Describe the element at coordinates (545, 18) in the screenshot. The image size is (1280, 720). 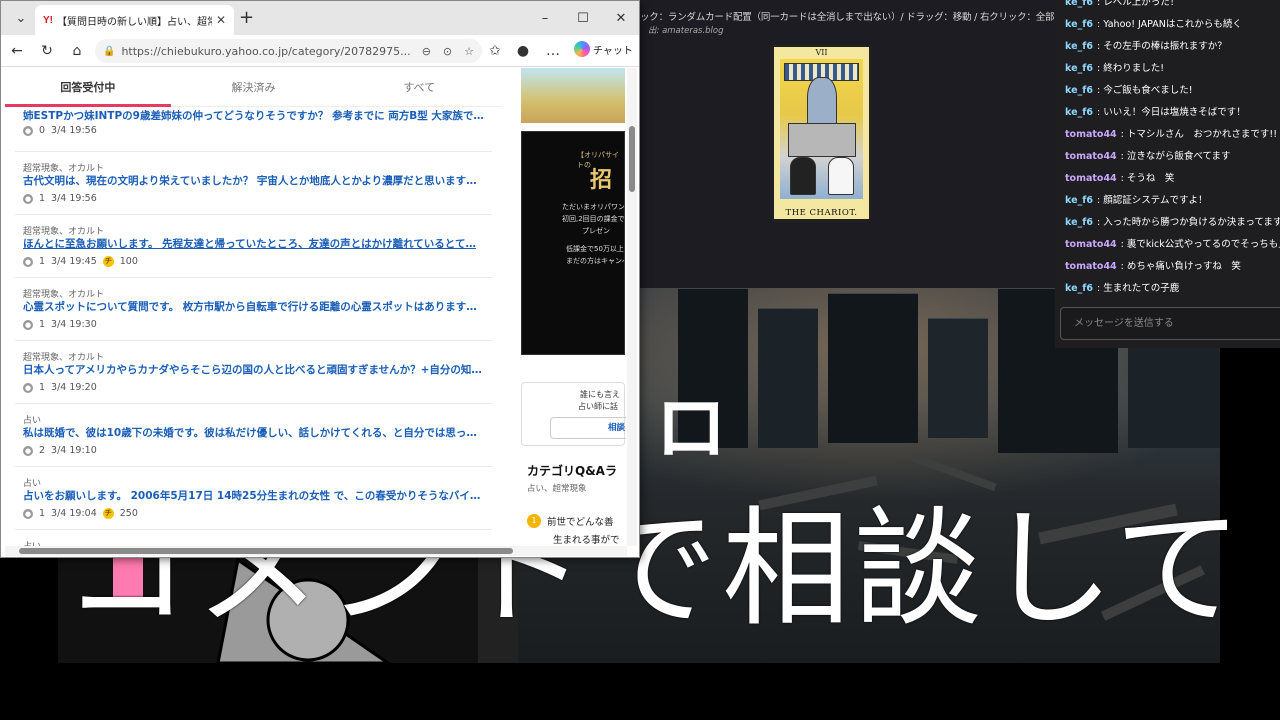
I see `minimize-button: –` at that location.